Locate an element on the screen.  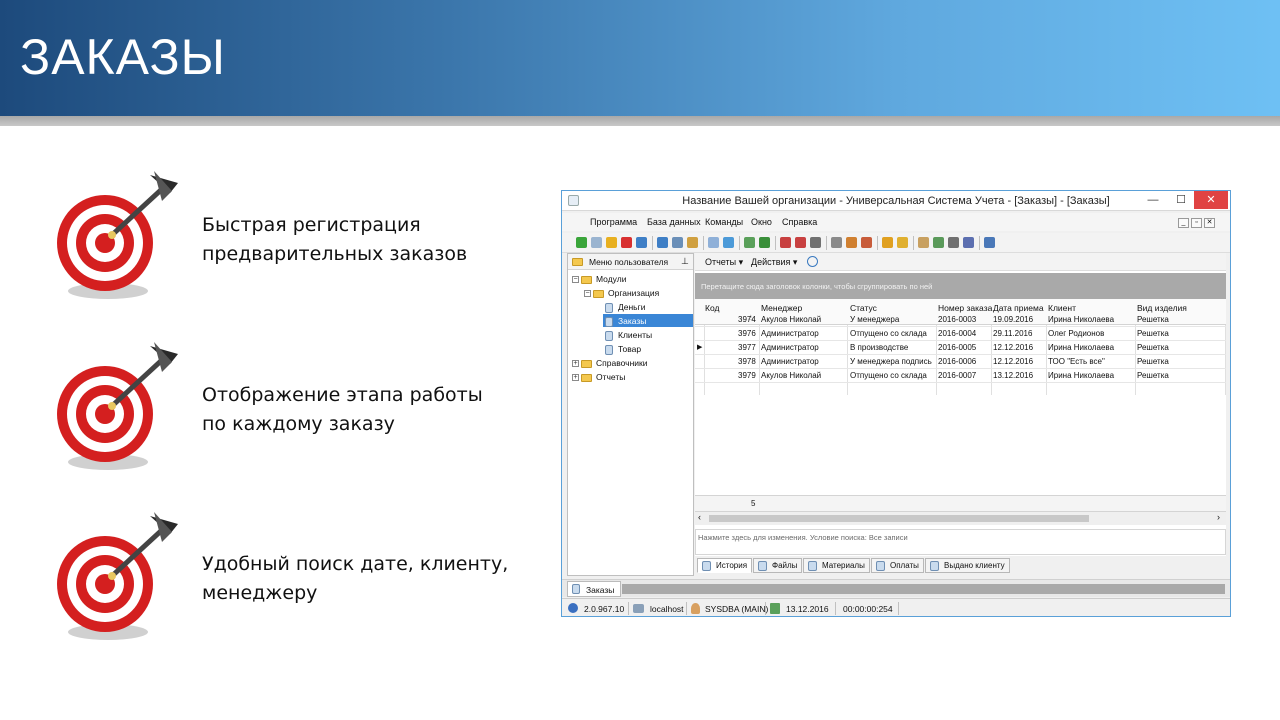
status-date: 13.12.2016 is located at coordinates (807, 609).